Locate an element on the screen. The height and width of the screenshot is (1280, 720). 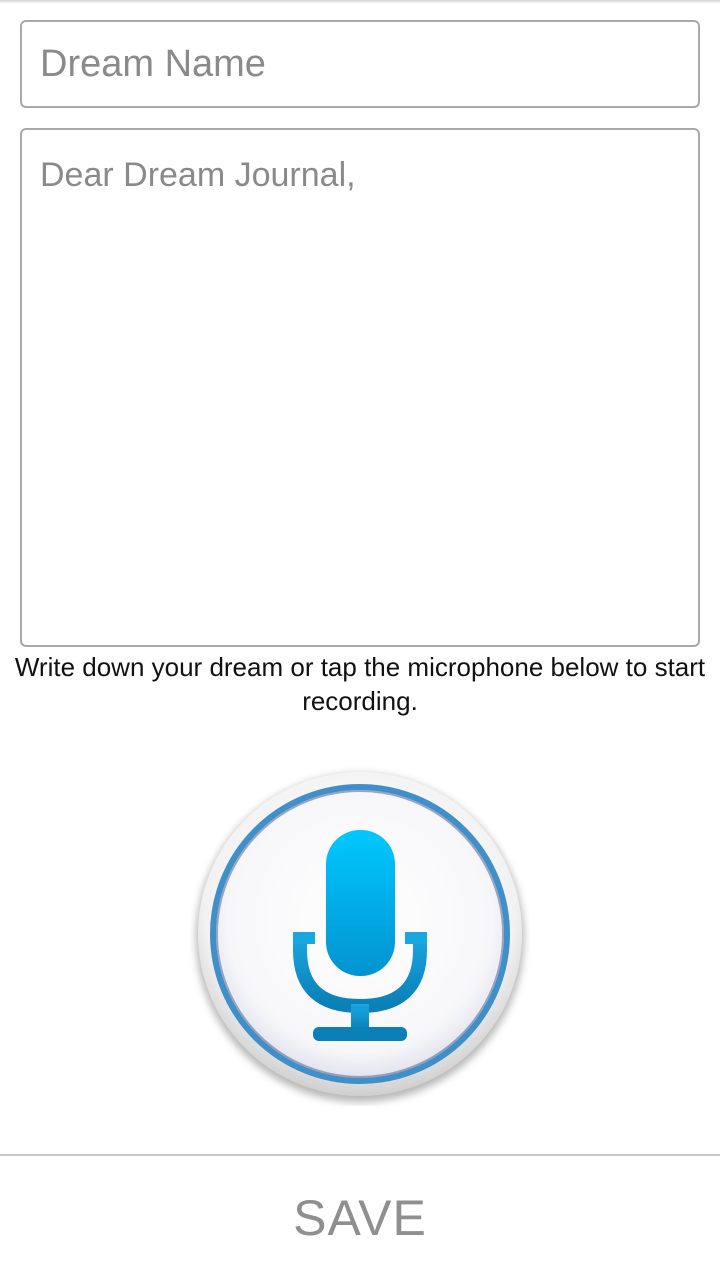
microphone-icon is located at coordinates (360, 937).